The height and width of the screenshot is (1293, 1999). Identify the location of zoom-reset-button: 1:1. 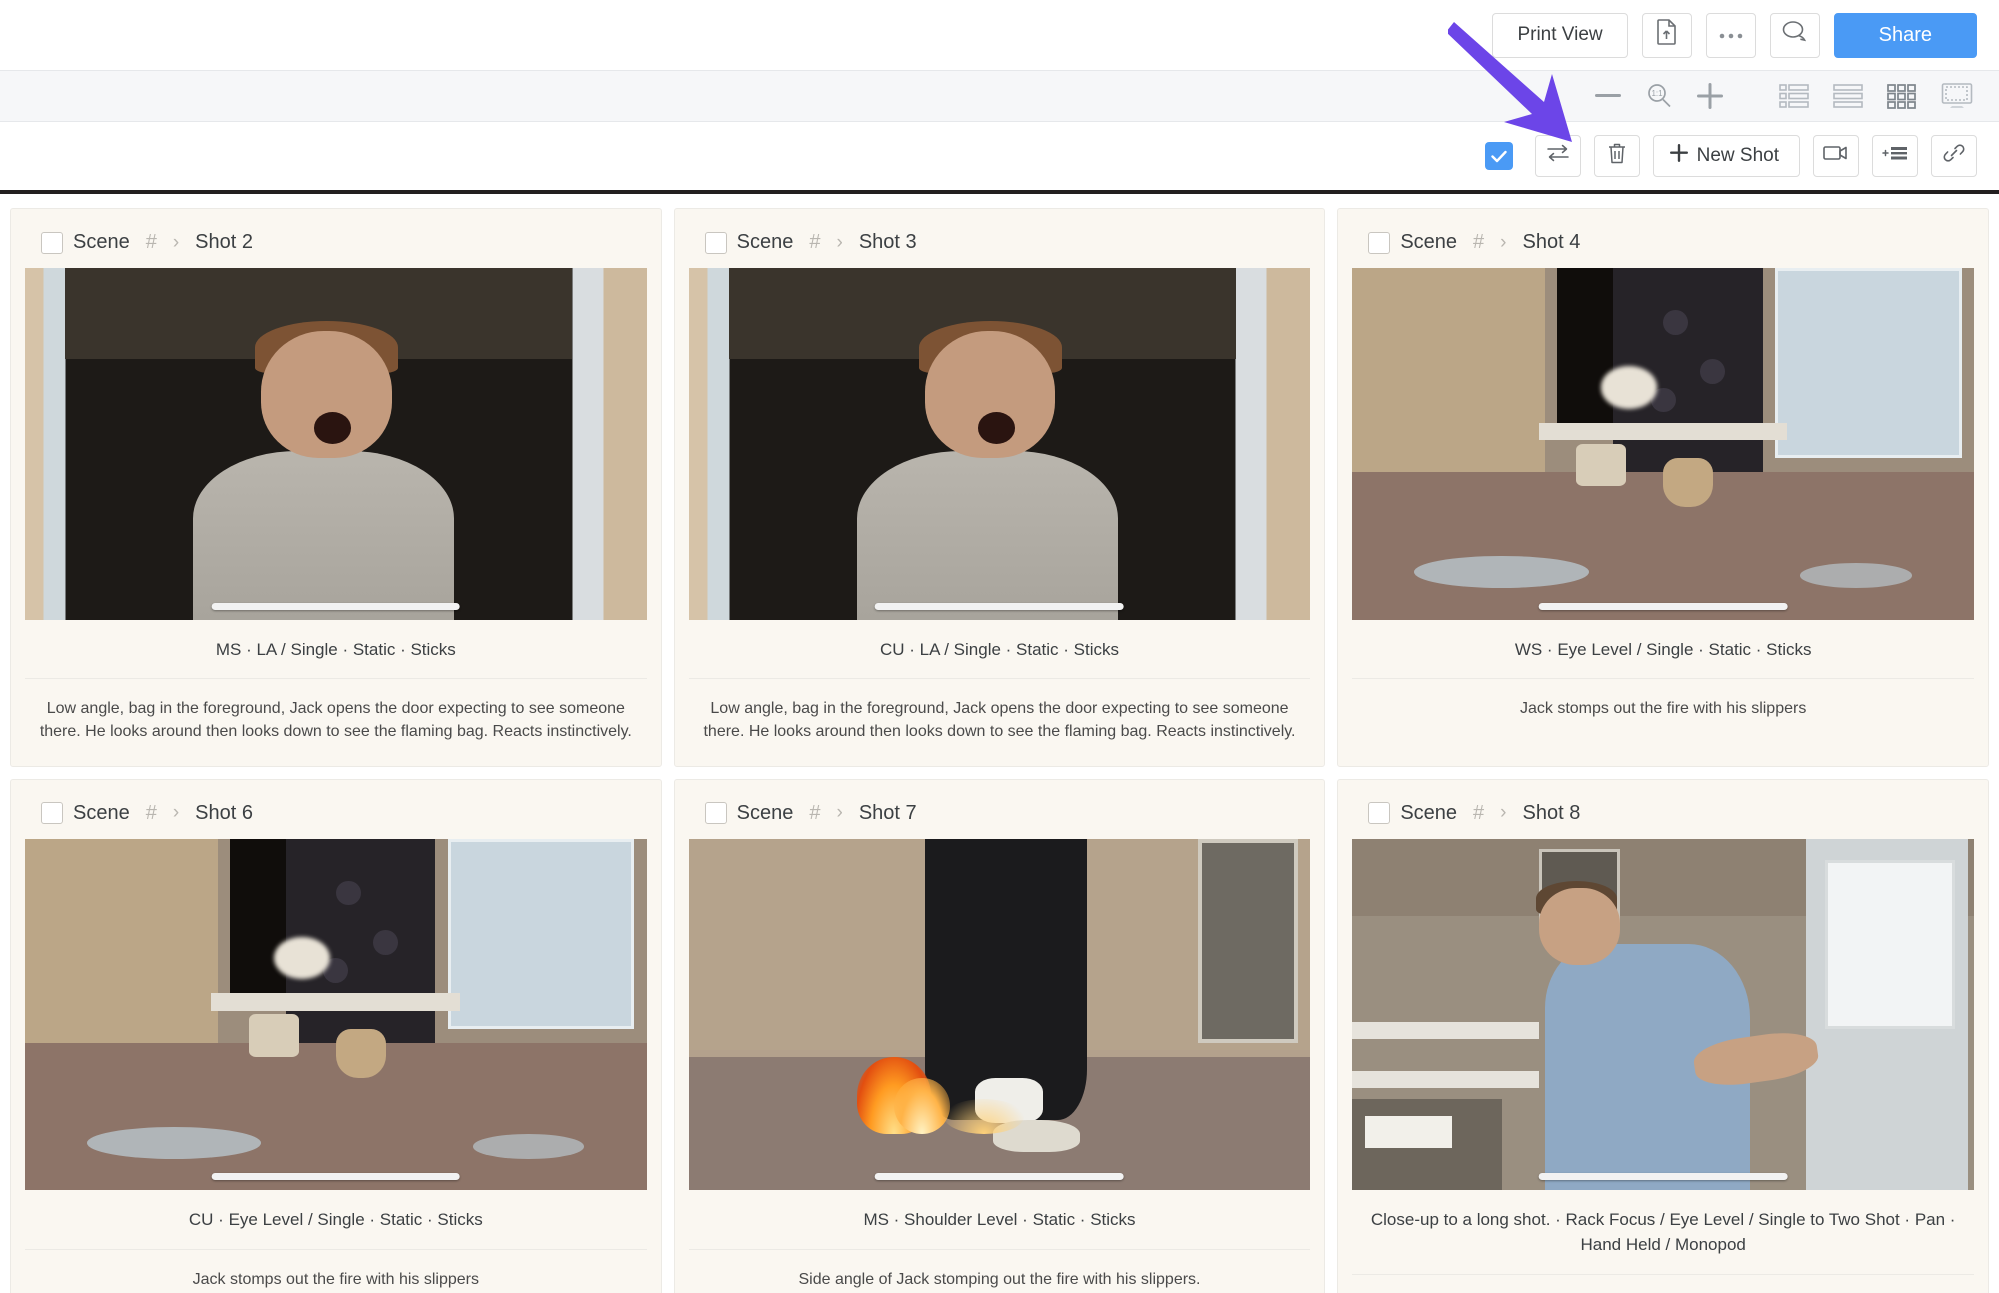
(1659, 96).